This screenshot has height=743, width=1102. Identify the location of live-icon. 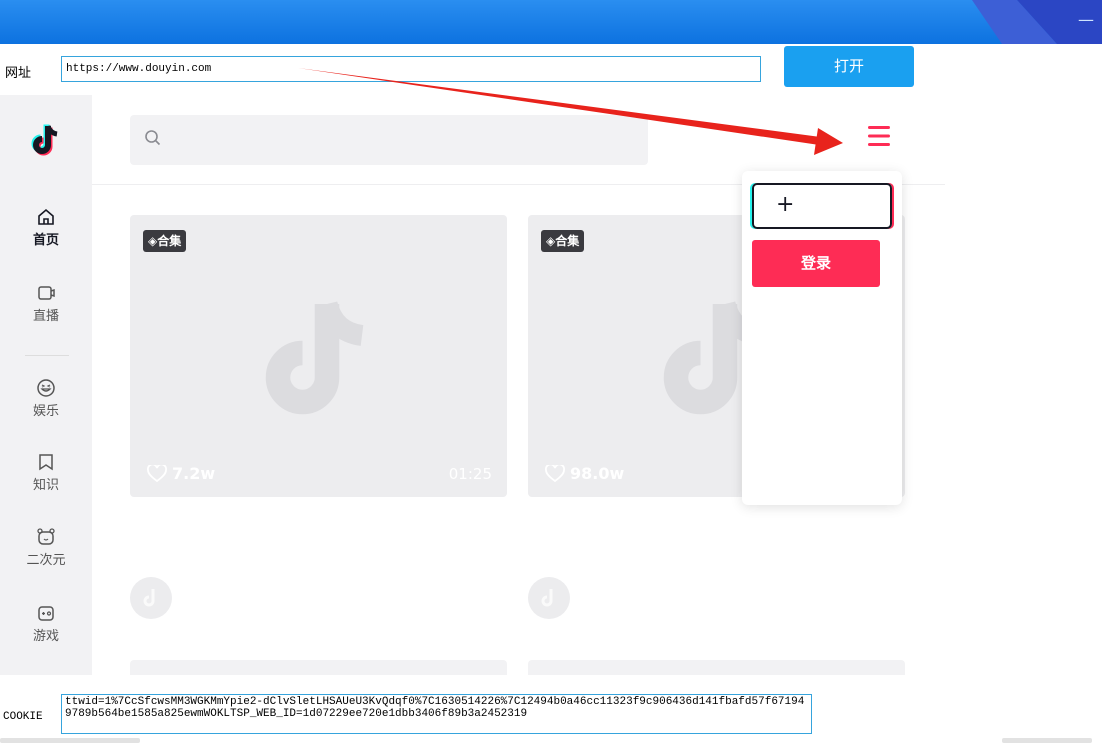
(46, 293).